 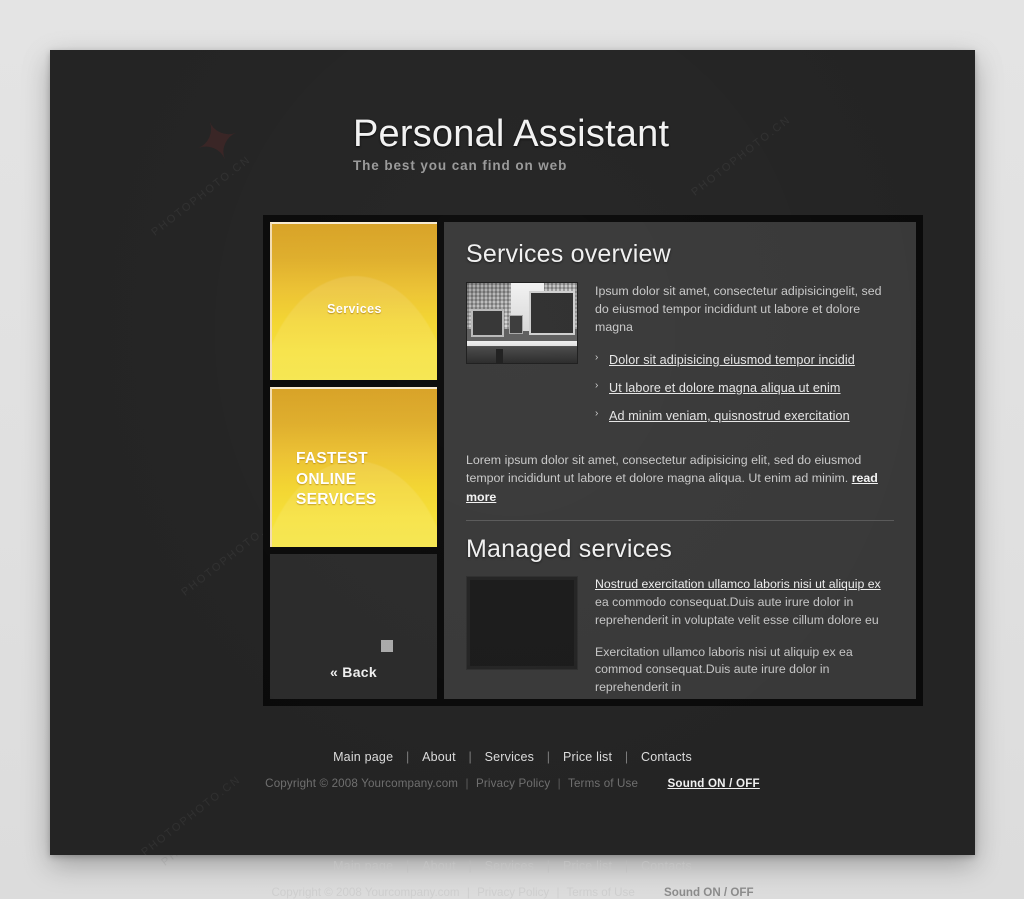 What do you see at coordinates (709, 892) in the screenshot?
I see `reflection-sound-toggle: Sound ON / OFF` at bounding box center [709, 892].